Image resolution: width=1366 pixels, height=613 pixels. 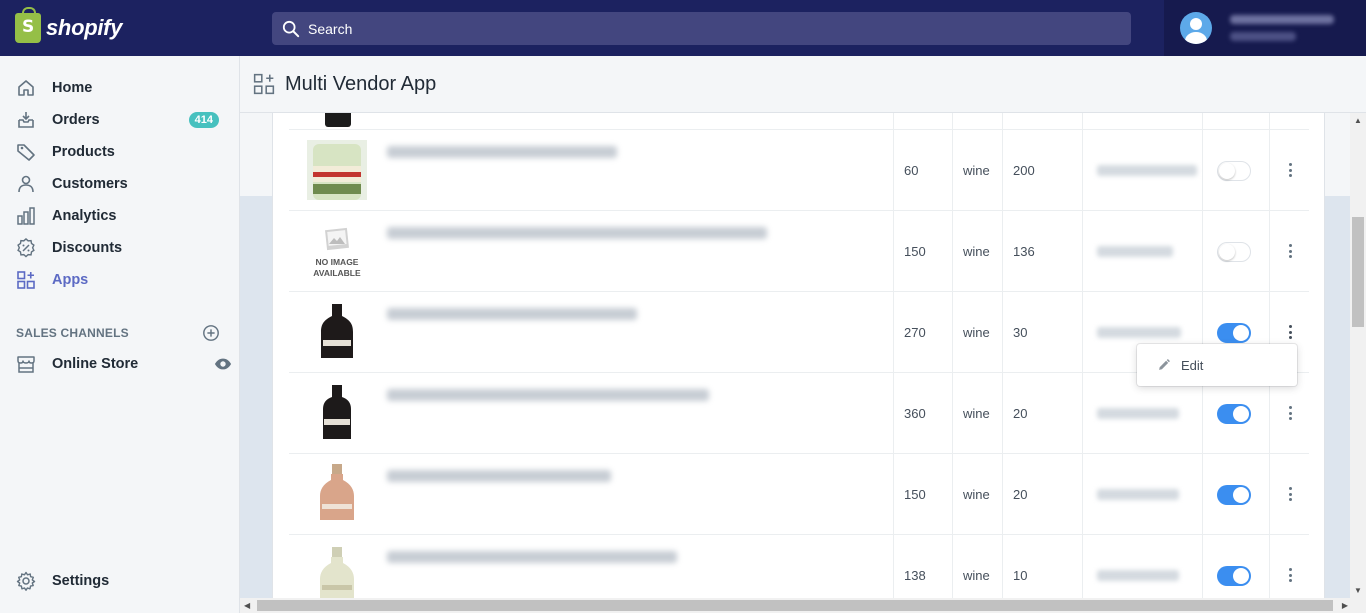 I want to click on search-input: Search, so click(x=701, y=28).